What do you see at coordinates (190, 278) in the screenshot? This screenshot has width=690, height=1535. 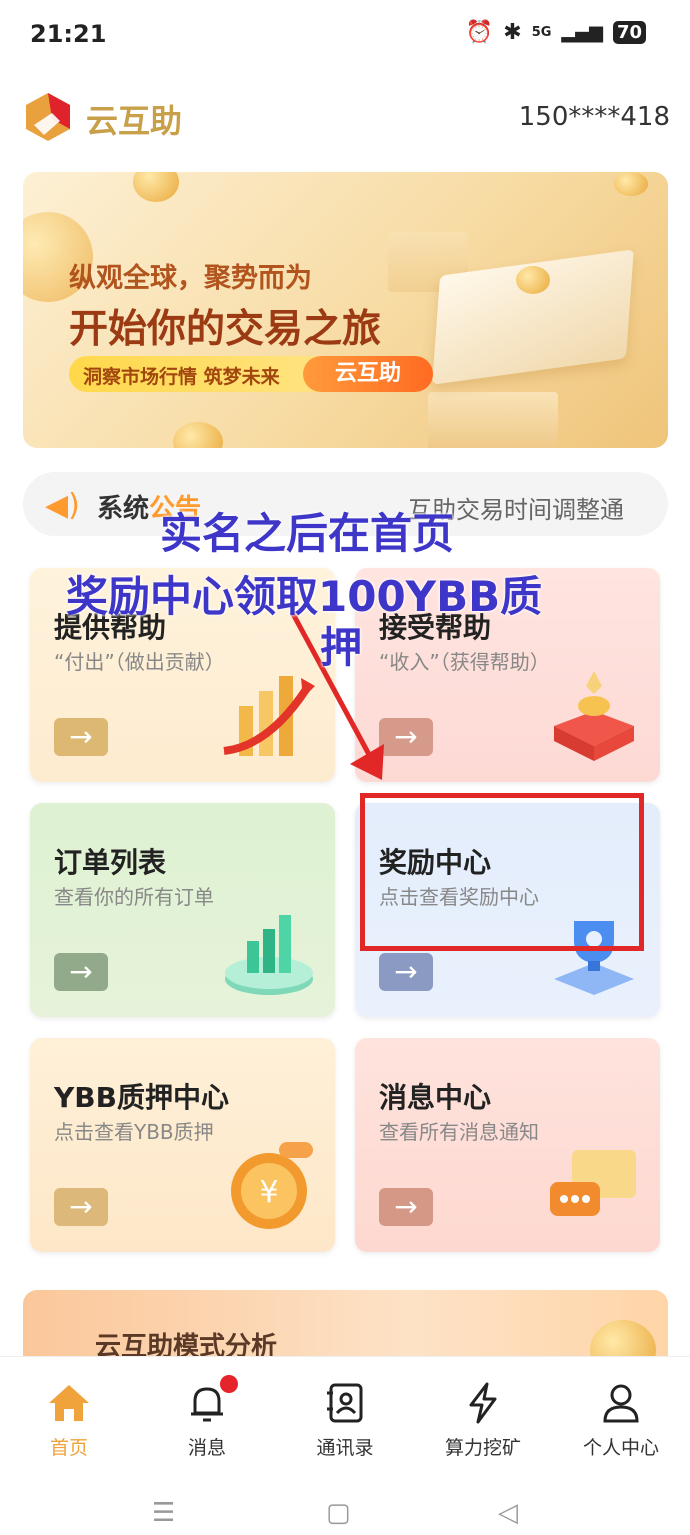 I see `banner-subtitle: 纵观全球，聚势而为` at bounding box center [190, 278].